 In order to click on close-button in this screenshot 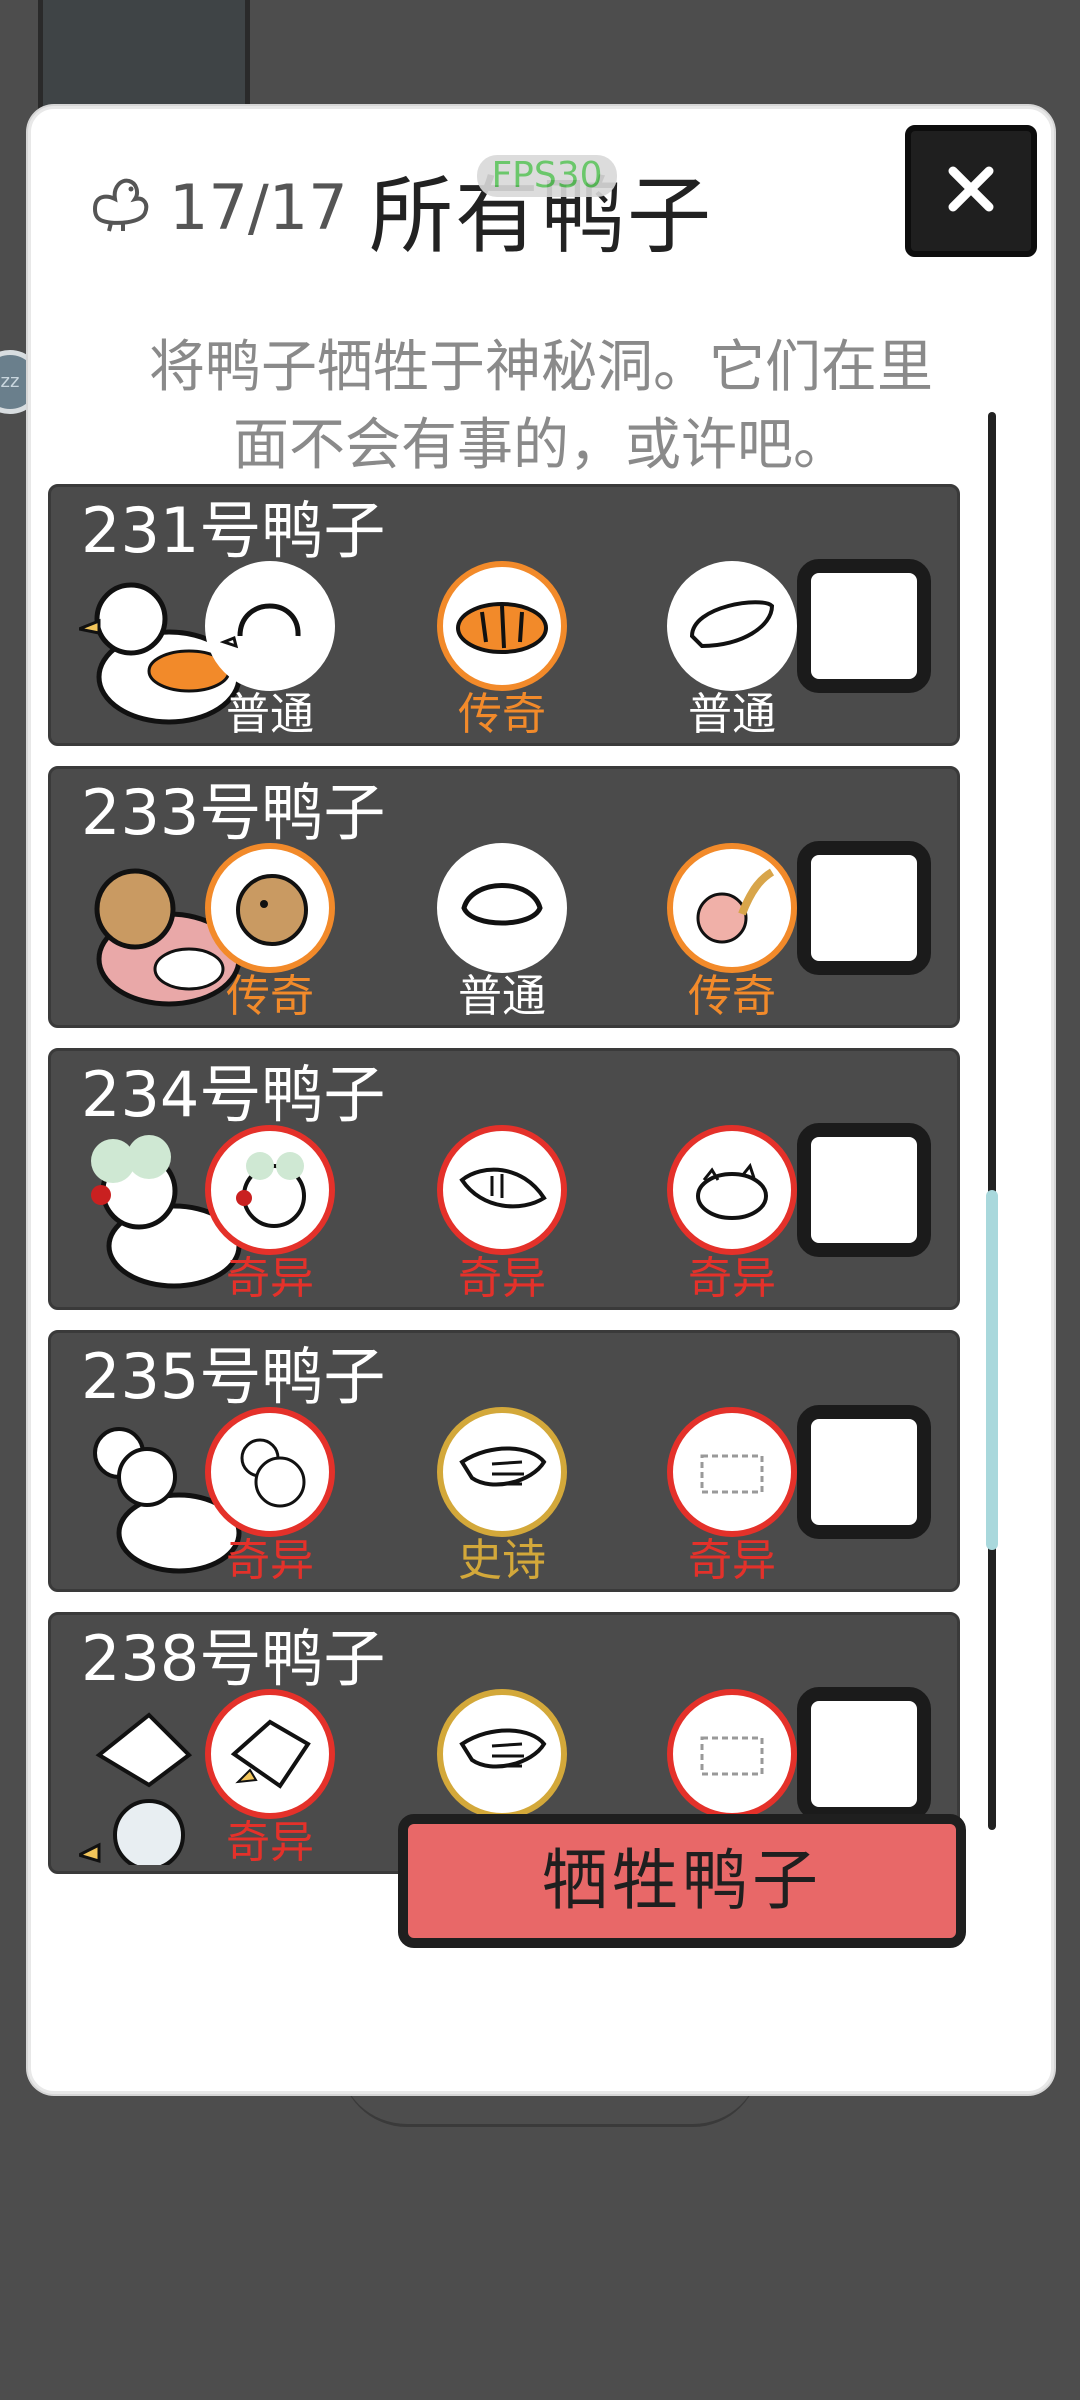, I will do `click(971, 191)`.